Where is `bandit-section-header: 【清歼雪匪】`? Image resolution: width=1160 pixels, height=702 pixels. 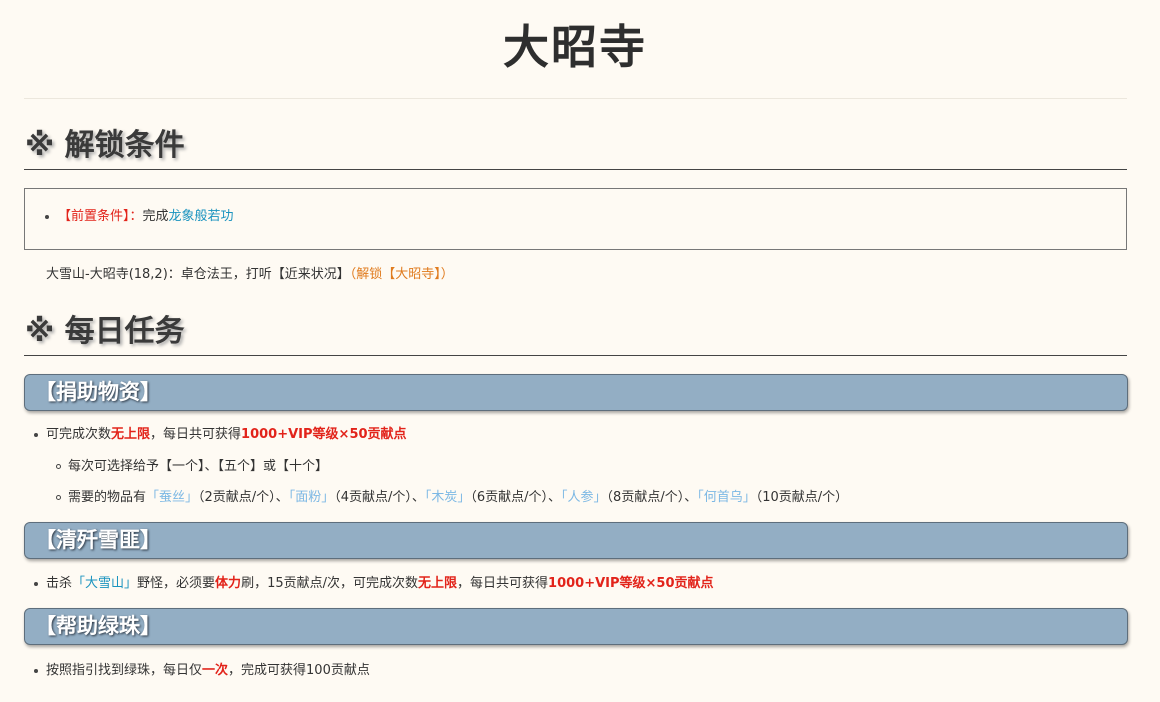
bandit-section-header: 【清歼雪匪】 is located at coordinates (576, 540).